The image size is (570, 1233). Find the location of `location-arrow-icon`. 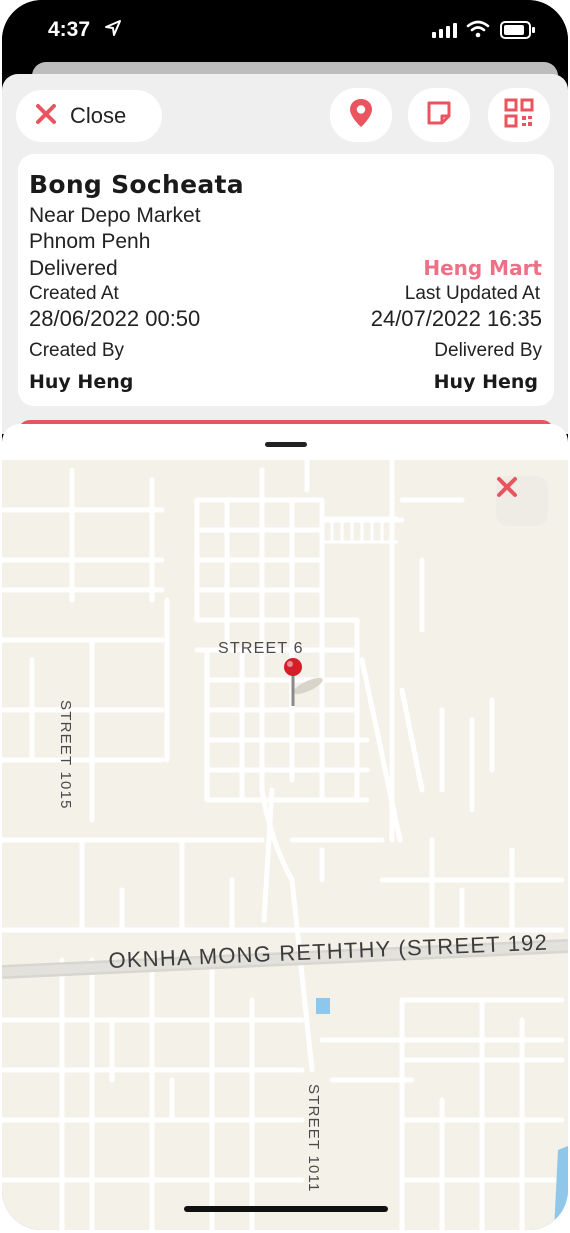

location-arrow-icon is located at coordinates (113, 30).